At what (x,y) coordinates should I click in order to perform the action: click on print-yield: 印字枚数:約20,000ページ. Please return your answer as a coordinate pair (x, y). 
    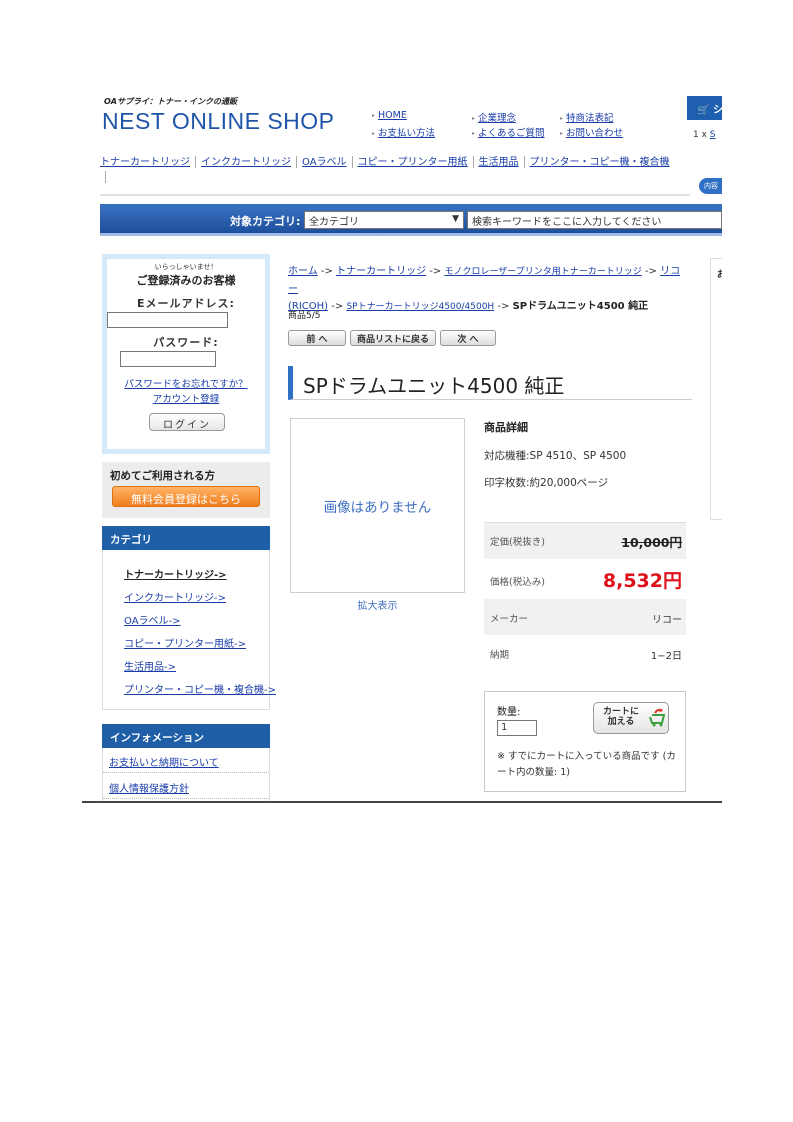
    Looking at the image, I should click on (546, 483).